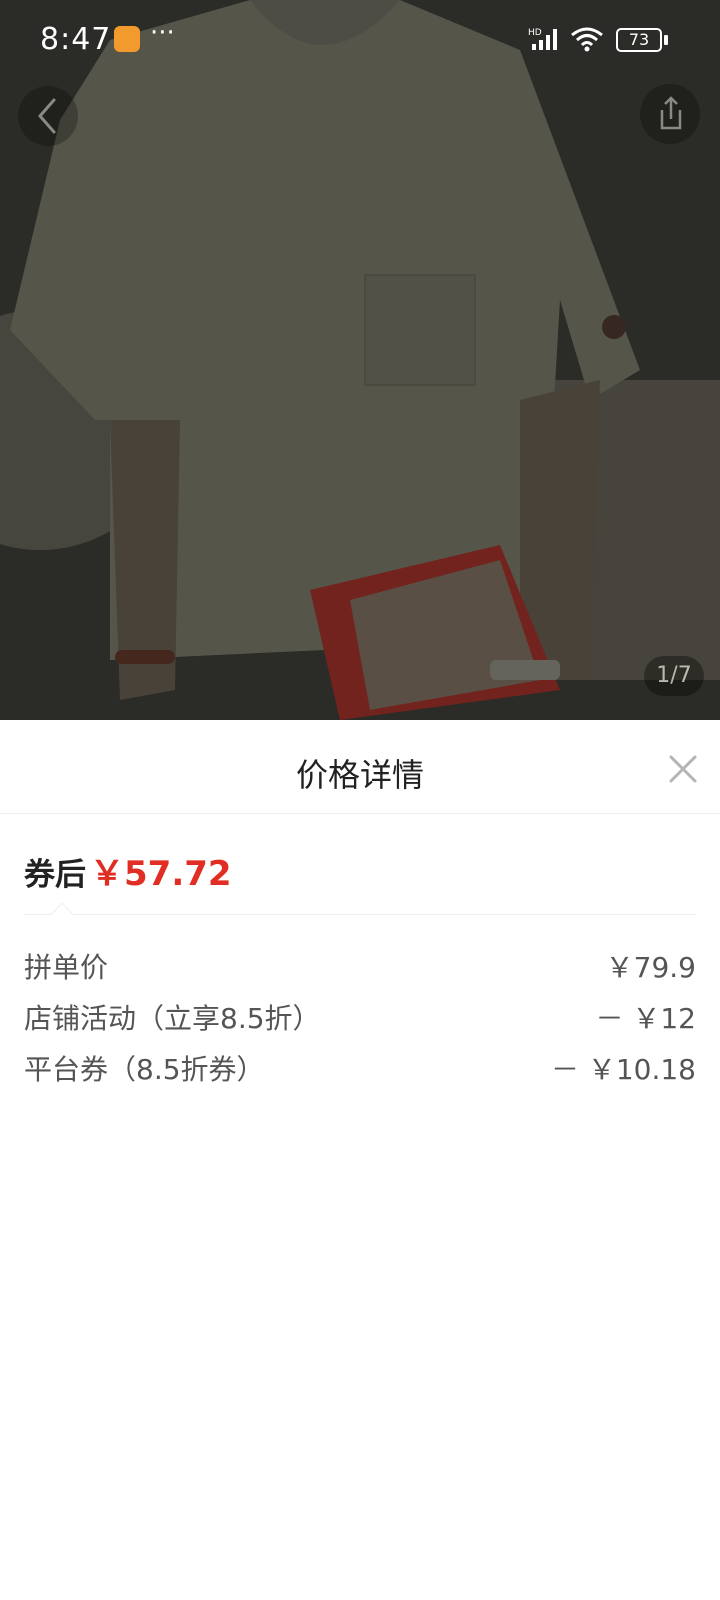 This screenshot has width=720, height=1600. I want to click on close-icon, so click(683, 769).